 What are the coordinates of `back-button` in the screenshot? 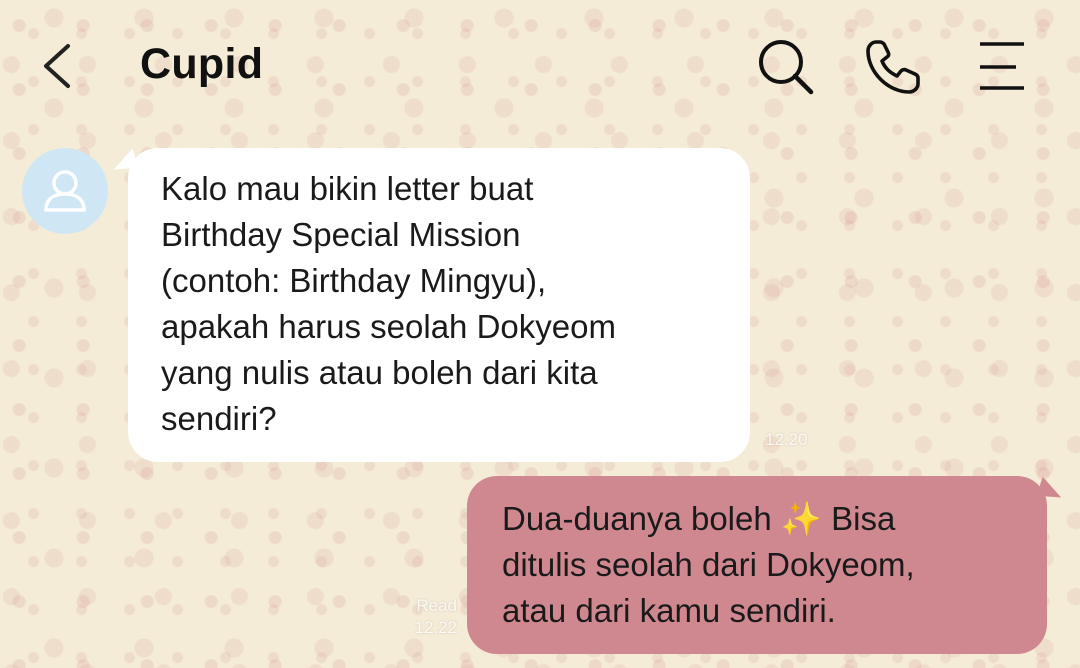 It's located at (58, 66).